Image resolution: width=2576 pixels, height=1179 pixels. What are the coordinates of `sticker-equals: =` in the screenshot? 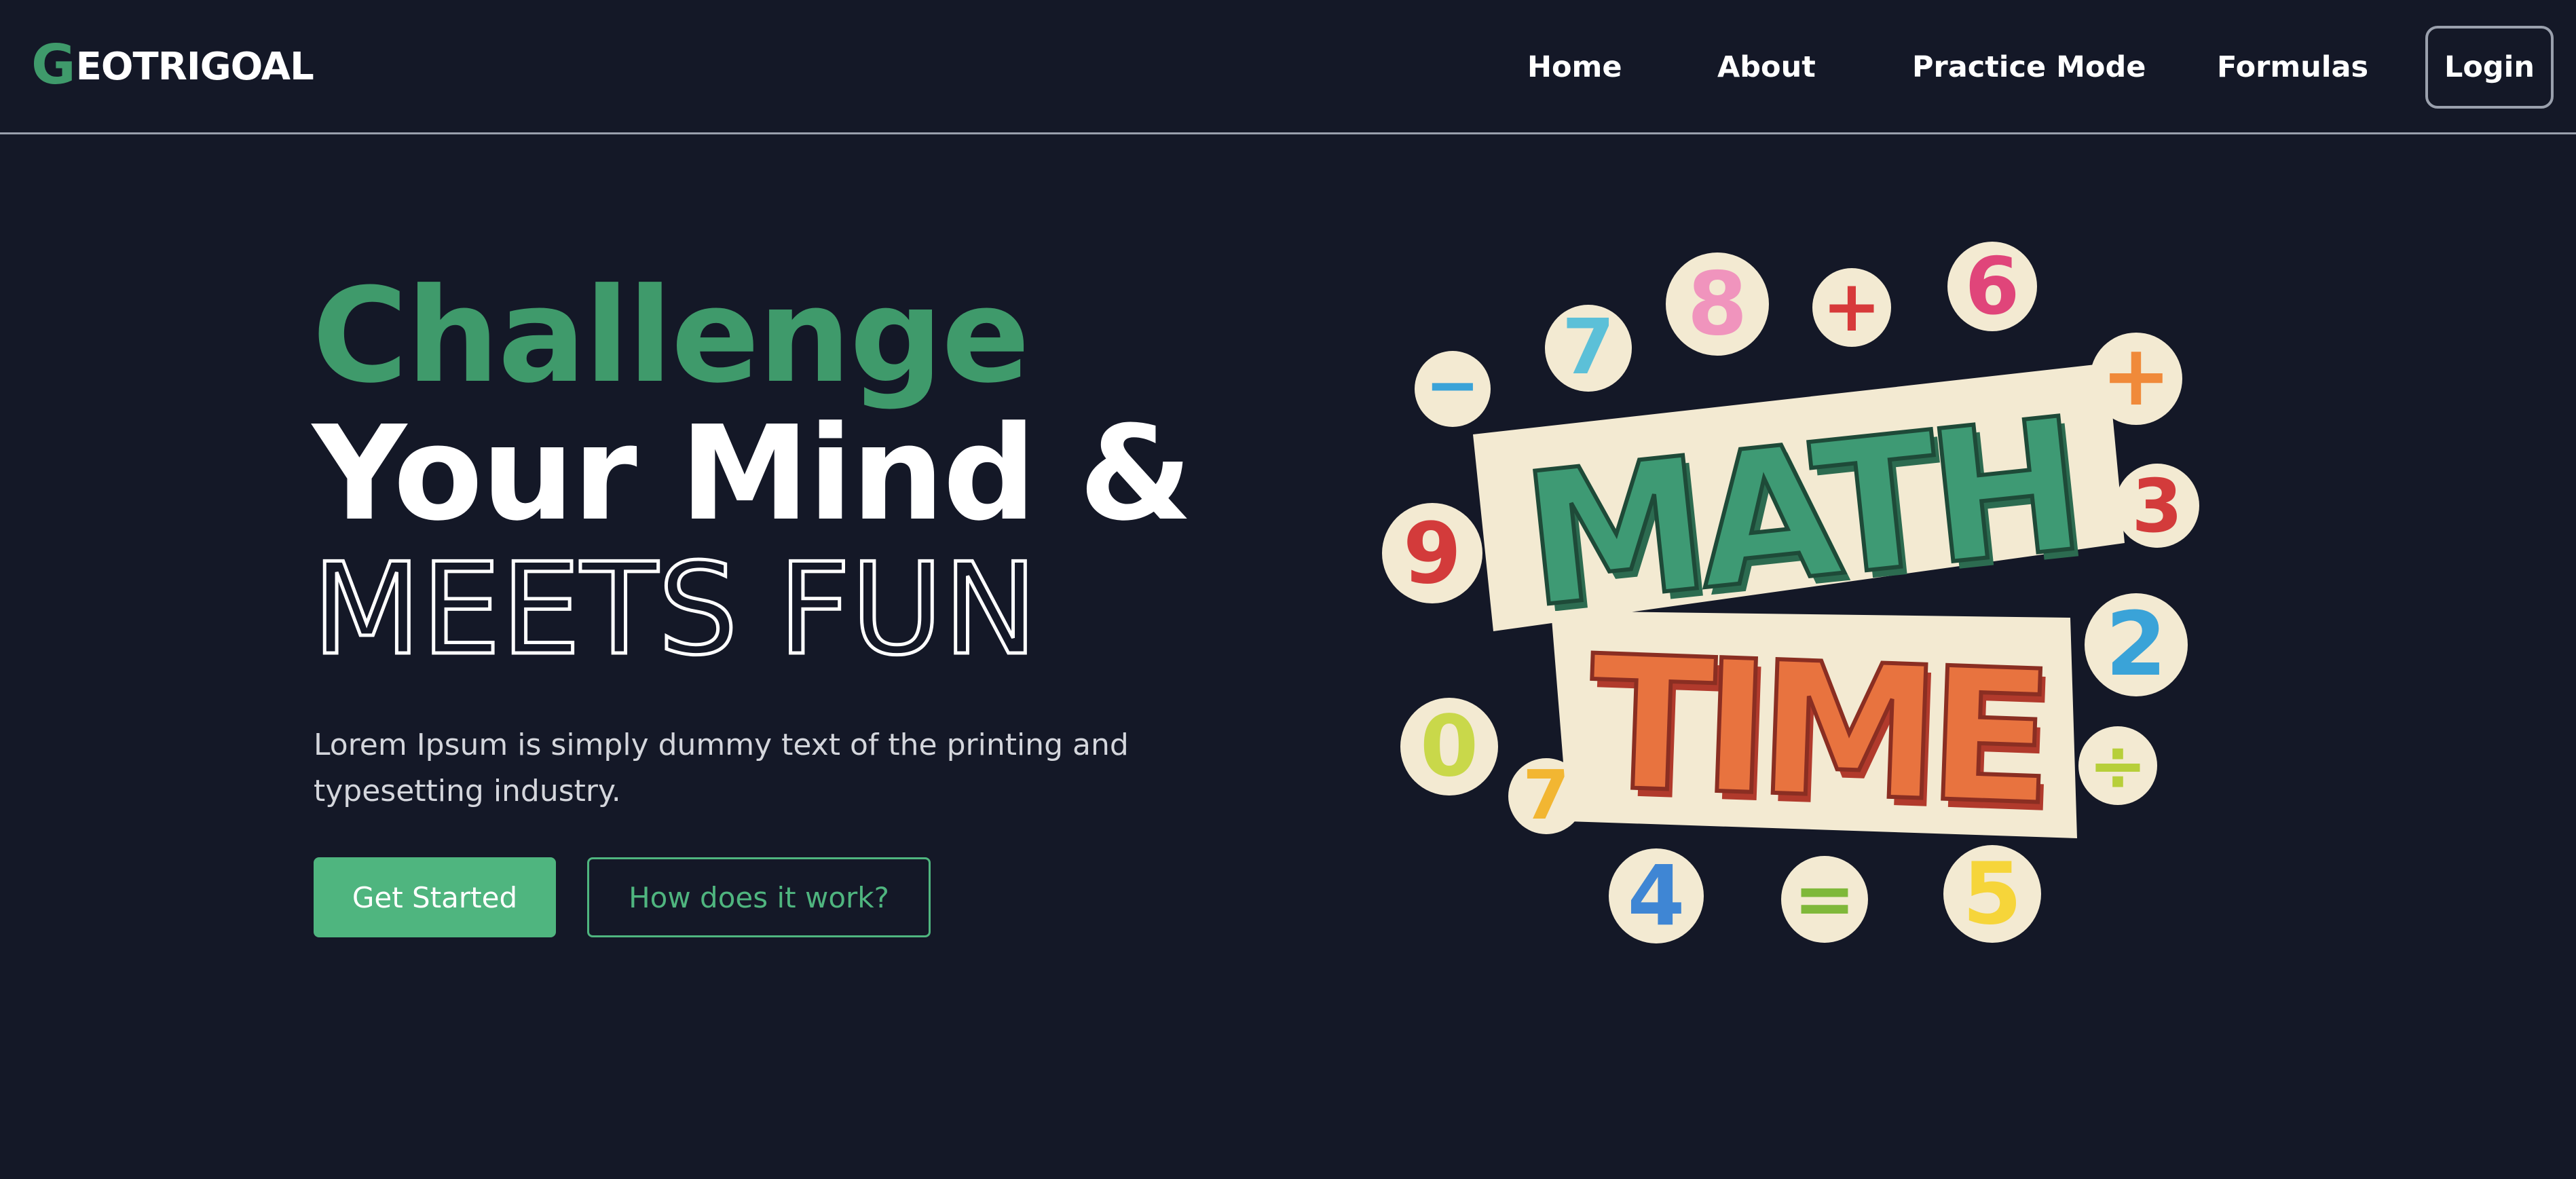 It's located at (1825, 899).